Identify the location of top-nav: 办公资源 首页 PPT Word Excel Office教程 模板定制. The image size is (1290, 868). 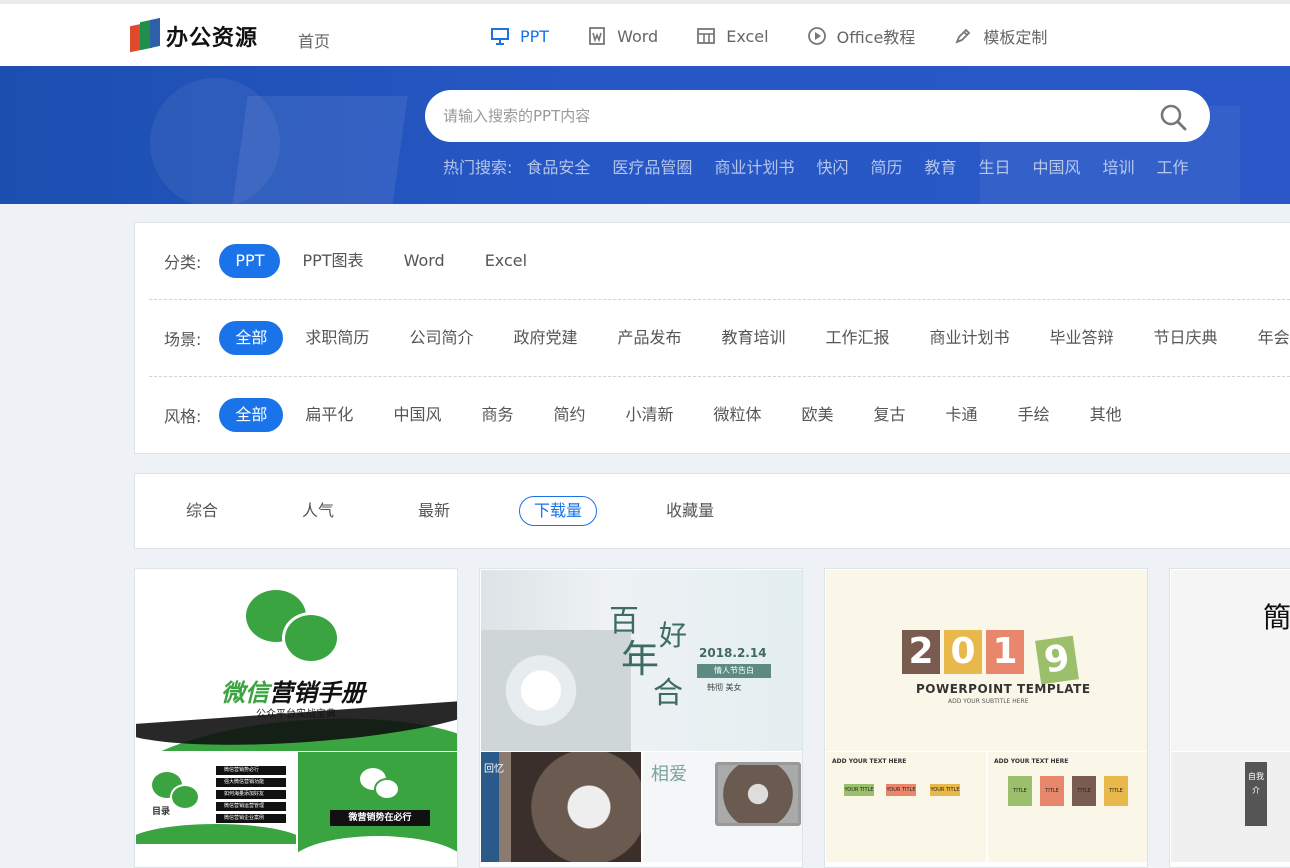
(645, 35).